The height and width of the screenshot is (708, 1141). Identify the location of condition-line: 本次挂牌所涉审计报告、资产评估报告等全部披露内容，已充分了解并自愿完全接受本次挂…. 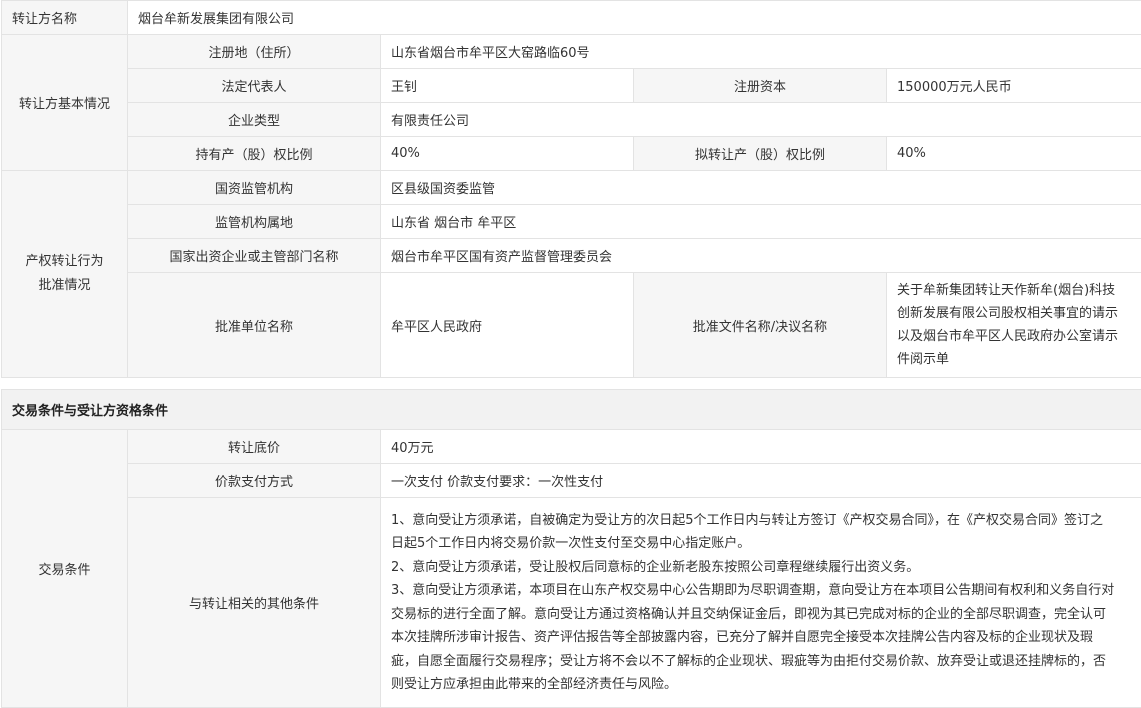
(761, 638).